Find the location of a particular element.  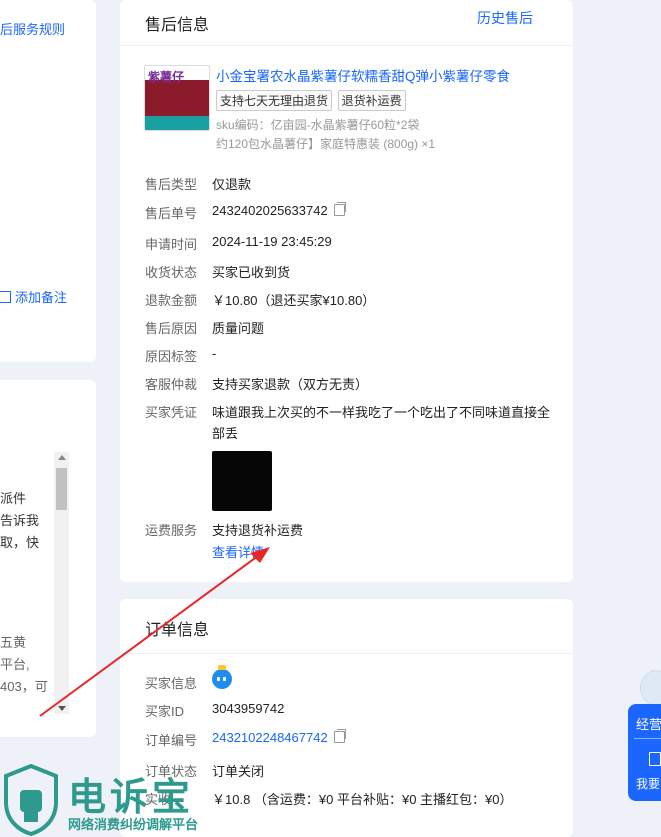

field-value: - is located at coordinates (214, 353).